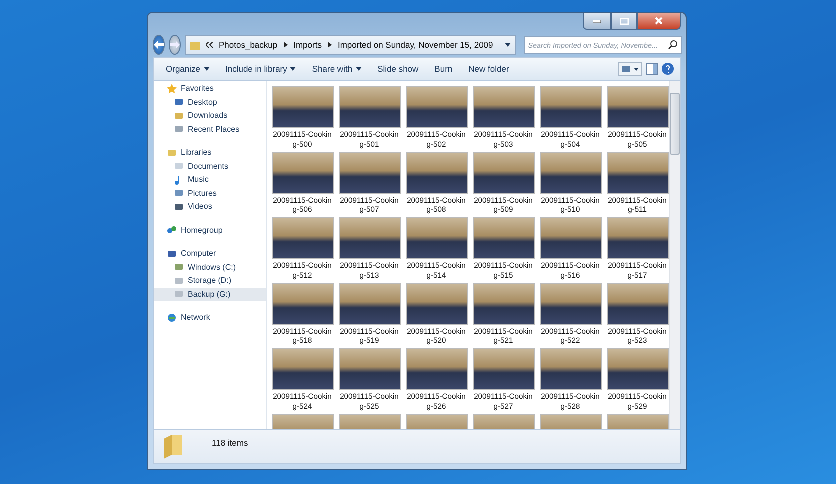 Image resolution: width=836 pixels, height=484 pixels. I want to click on caret-icon, so click(508, 45).